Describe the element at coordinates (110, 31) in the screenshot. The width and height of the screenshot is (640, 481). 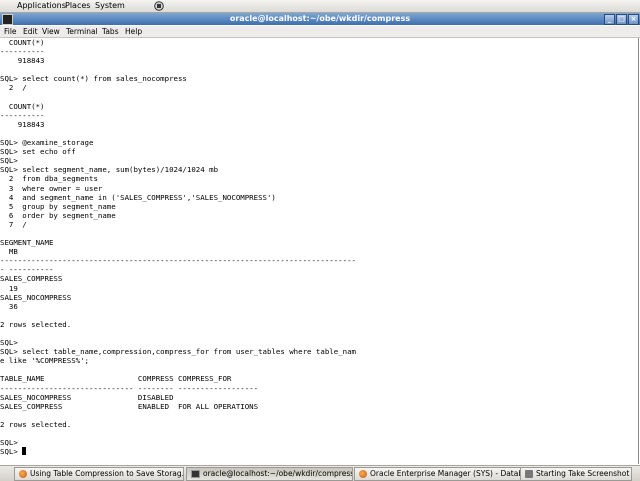
I see `menu-tabs: Tabs` at that location.